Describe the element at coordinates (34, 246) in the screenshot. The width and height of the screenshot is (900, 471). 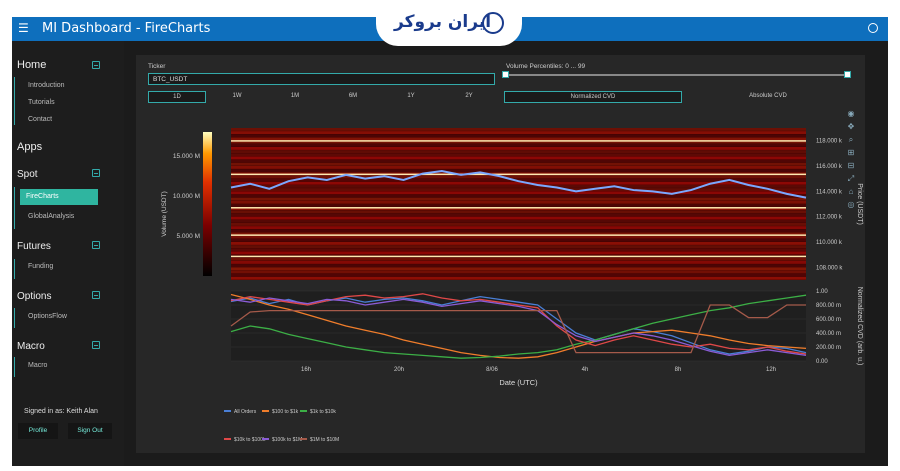
I see `sidebar-section-futures: Futures` at that location.